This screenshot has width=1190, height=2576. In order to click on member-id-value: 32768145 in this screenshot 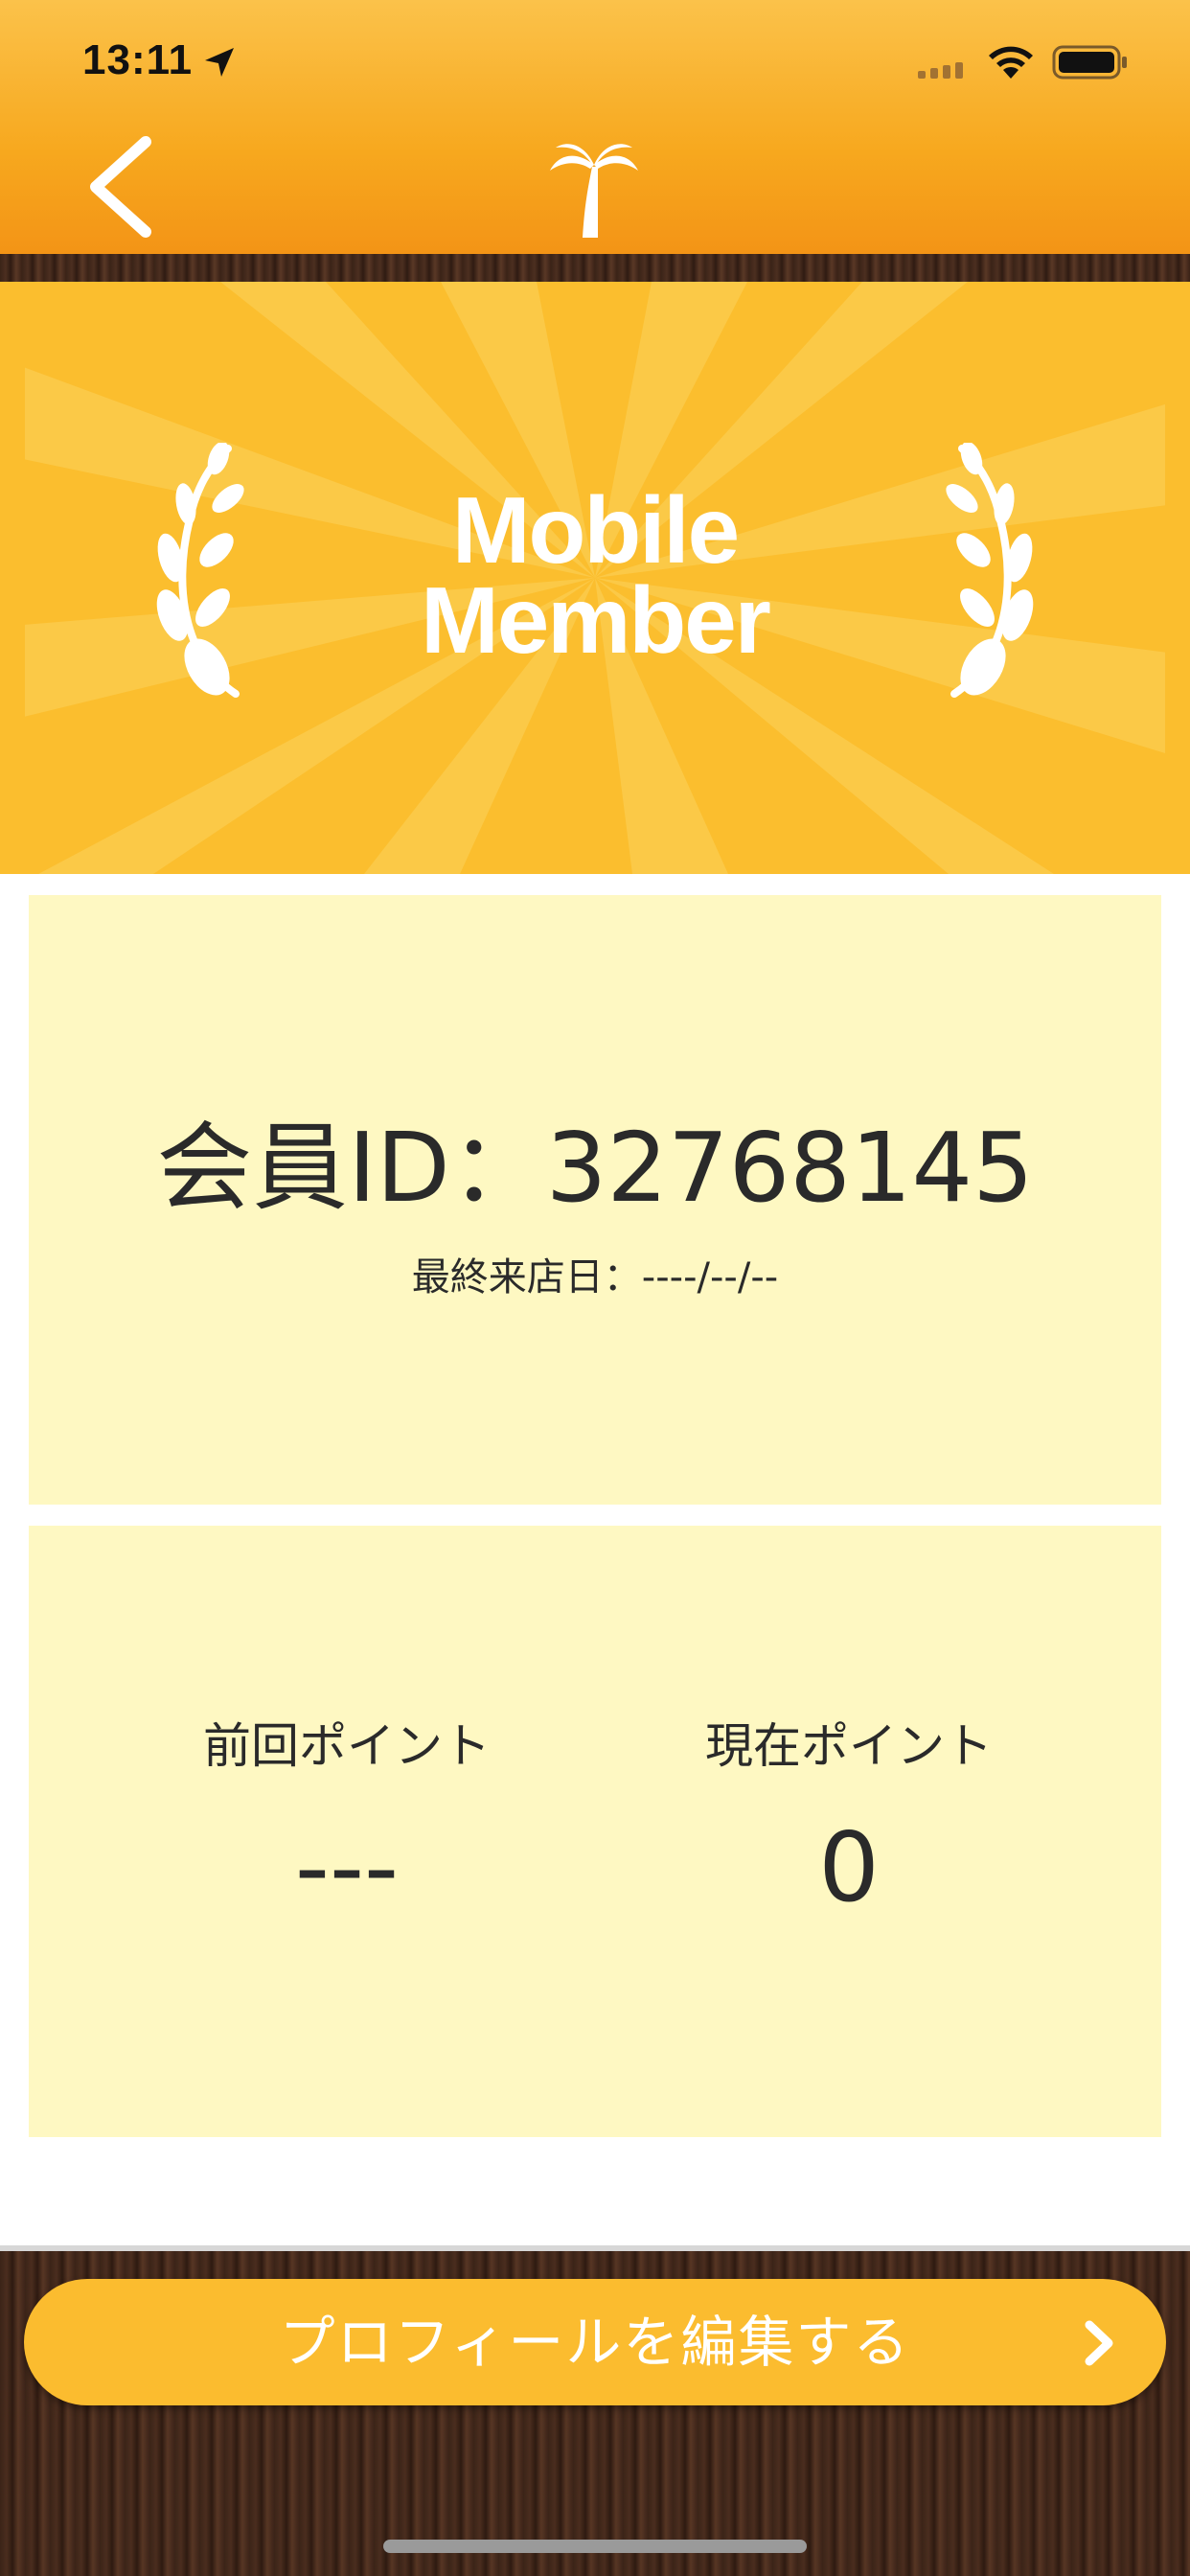, I will do `click(790, 1168)`.